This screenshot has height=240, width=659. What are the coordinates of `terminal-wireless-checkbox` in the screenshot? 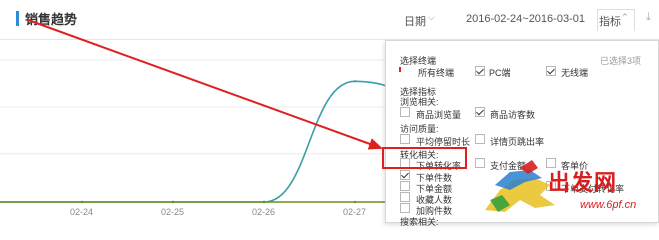 It's located at (551, 71).